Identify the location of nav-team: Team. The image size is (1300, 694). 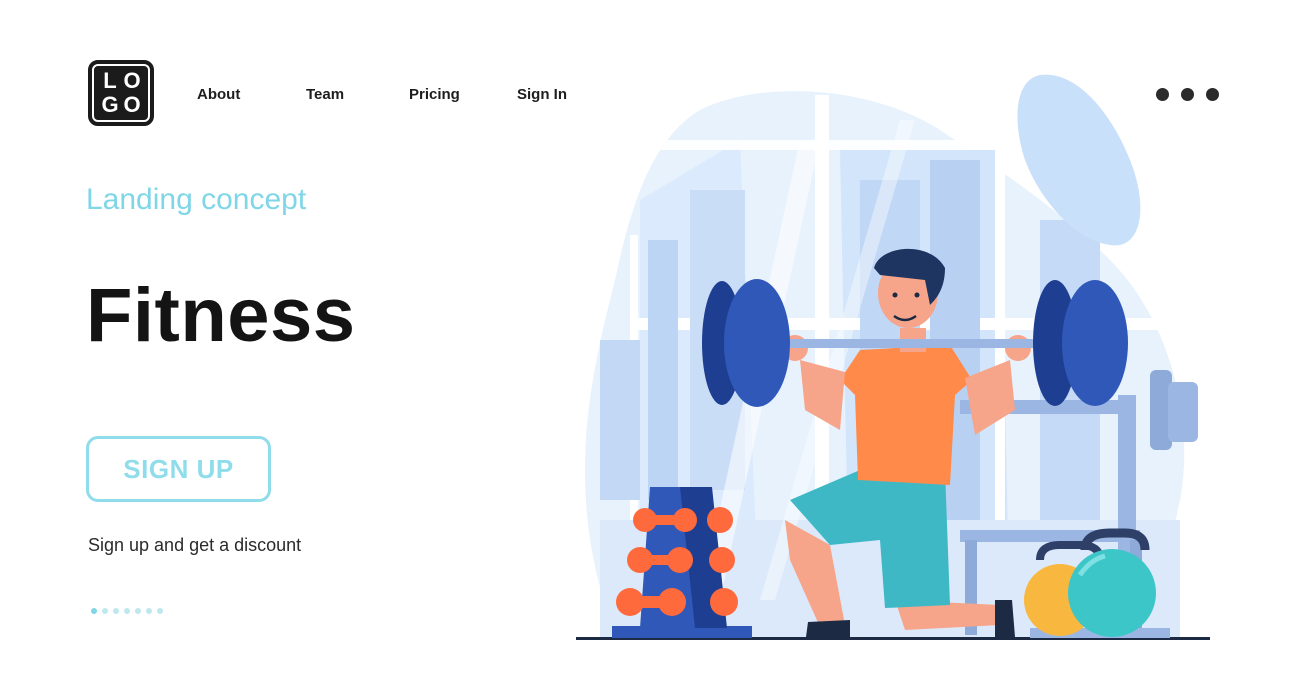
(325, 94).